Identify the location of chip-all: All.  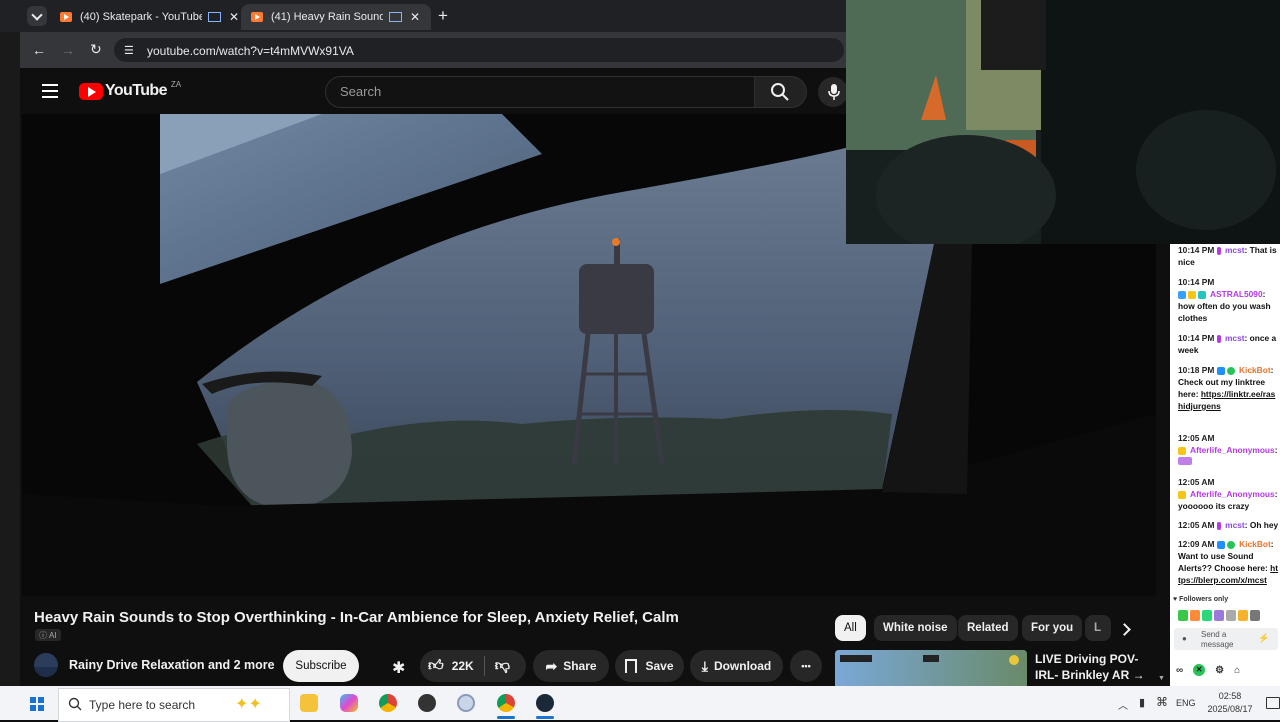
(850, 628).